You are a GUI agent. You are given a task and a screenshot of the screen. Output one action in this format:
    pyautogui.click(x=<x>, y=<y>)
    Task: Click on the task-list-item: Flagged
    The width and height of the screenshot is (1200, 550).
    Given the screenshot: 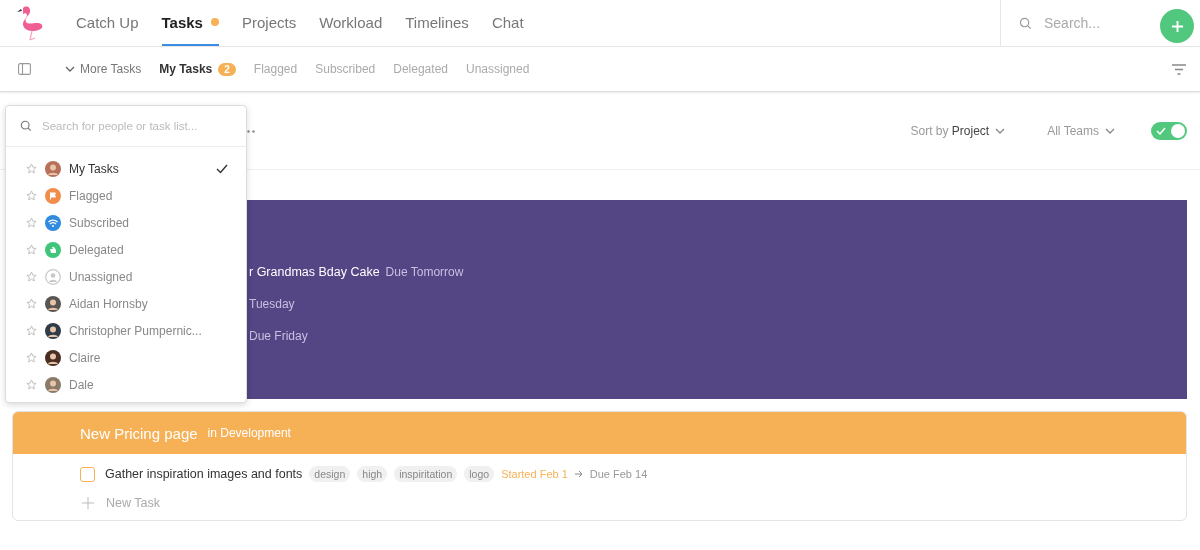 What is the action you would take?
    pyautogui.click(x=126, y=195)
    